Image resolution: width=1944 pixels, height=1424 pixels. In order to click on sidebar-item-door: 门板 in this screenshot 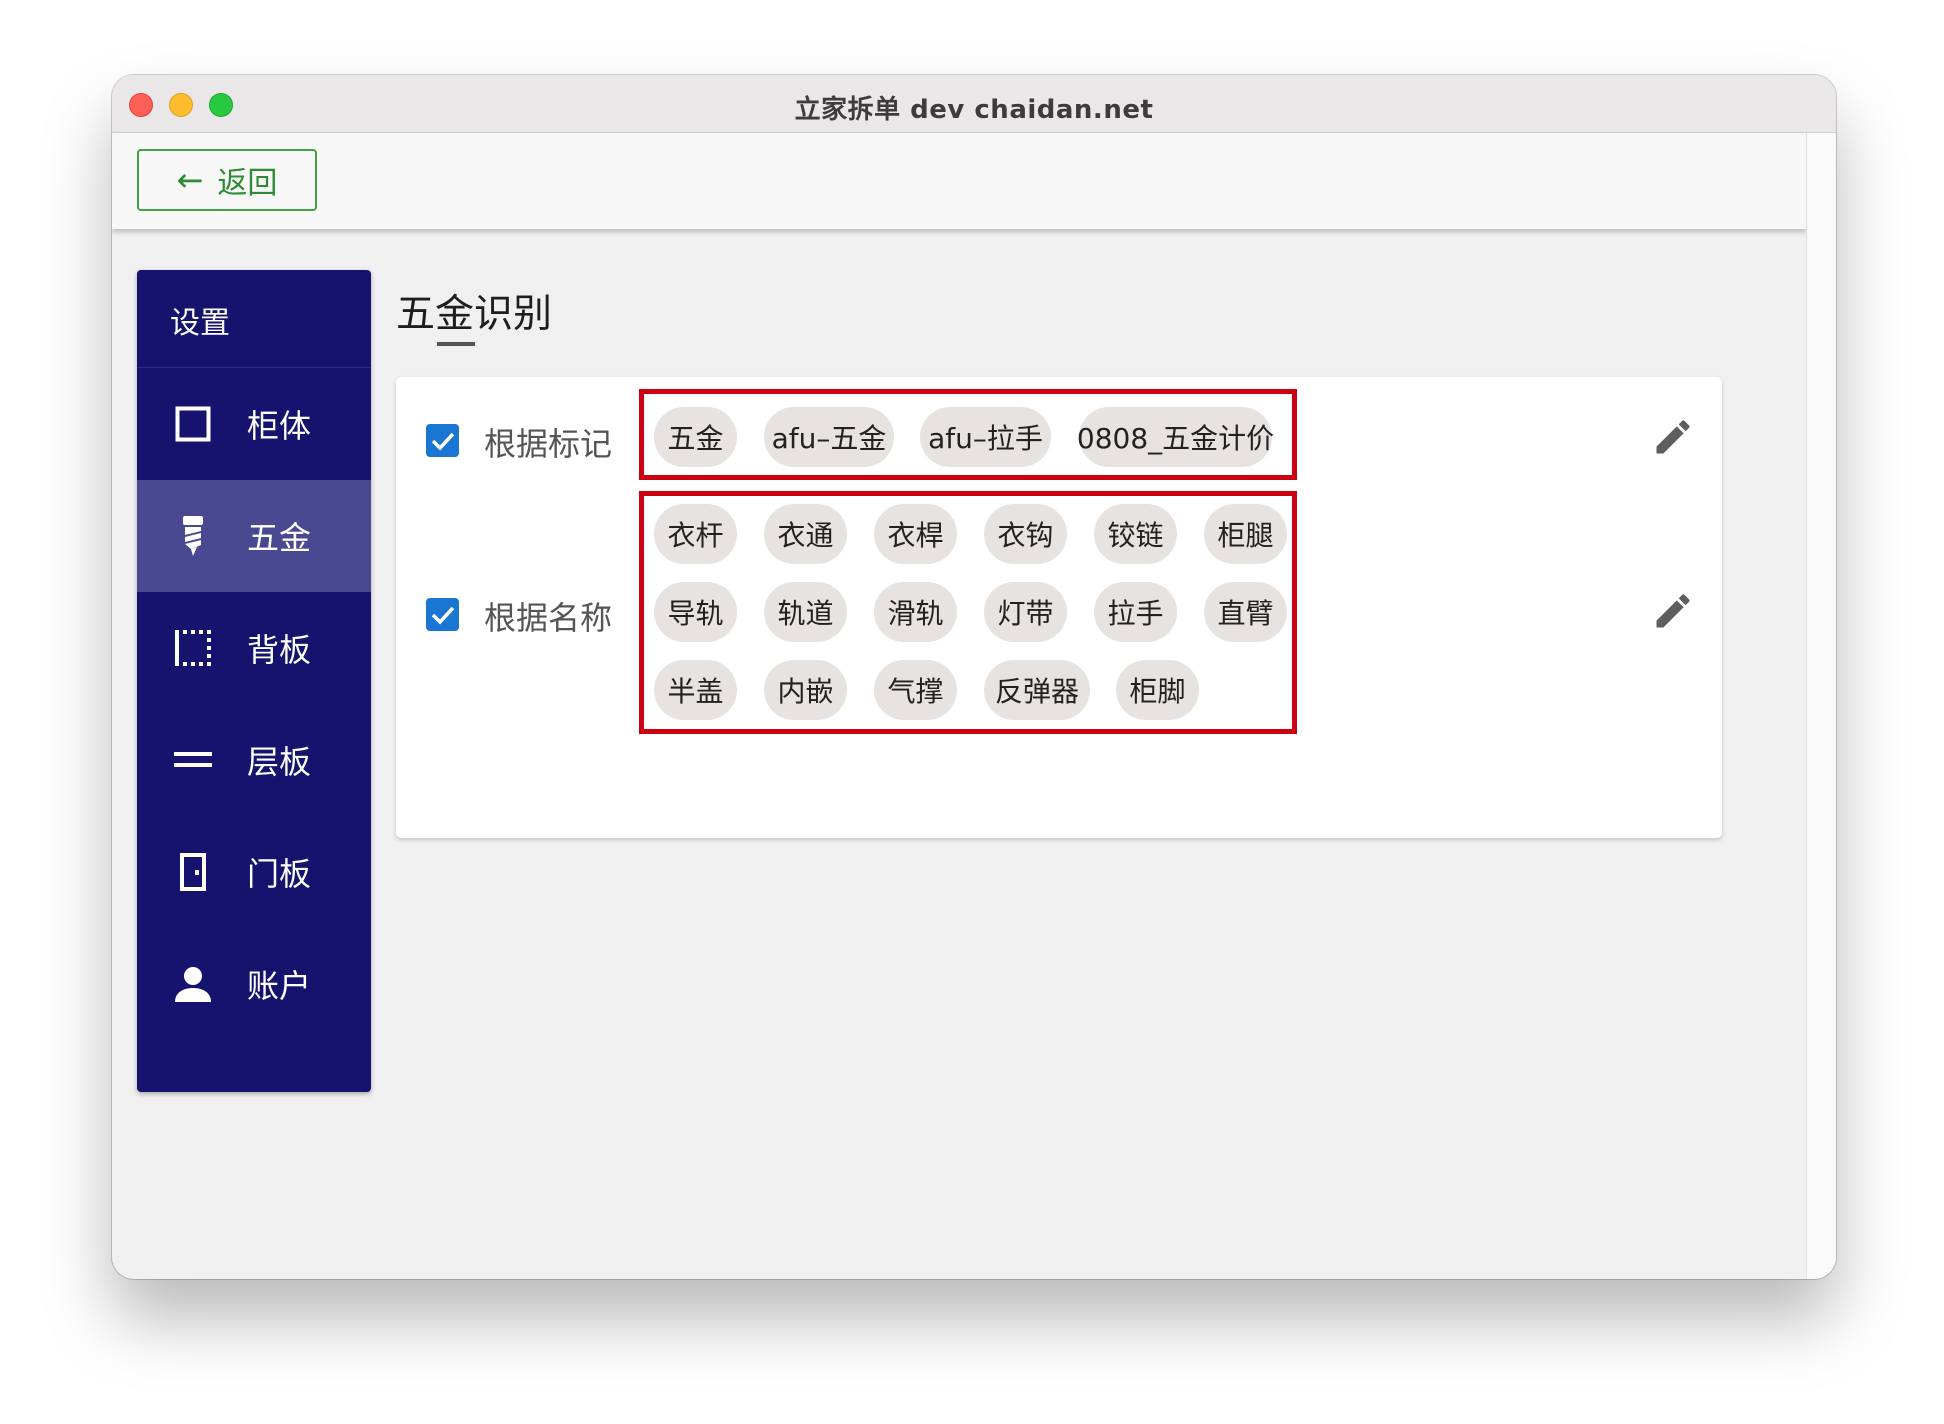, I will do `click(254, 872)`.